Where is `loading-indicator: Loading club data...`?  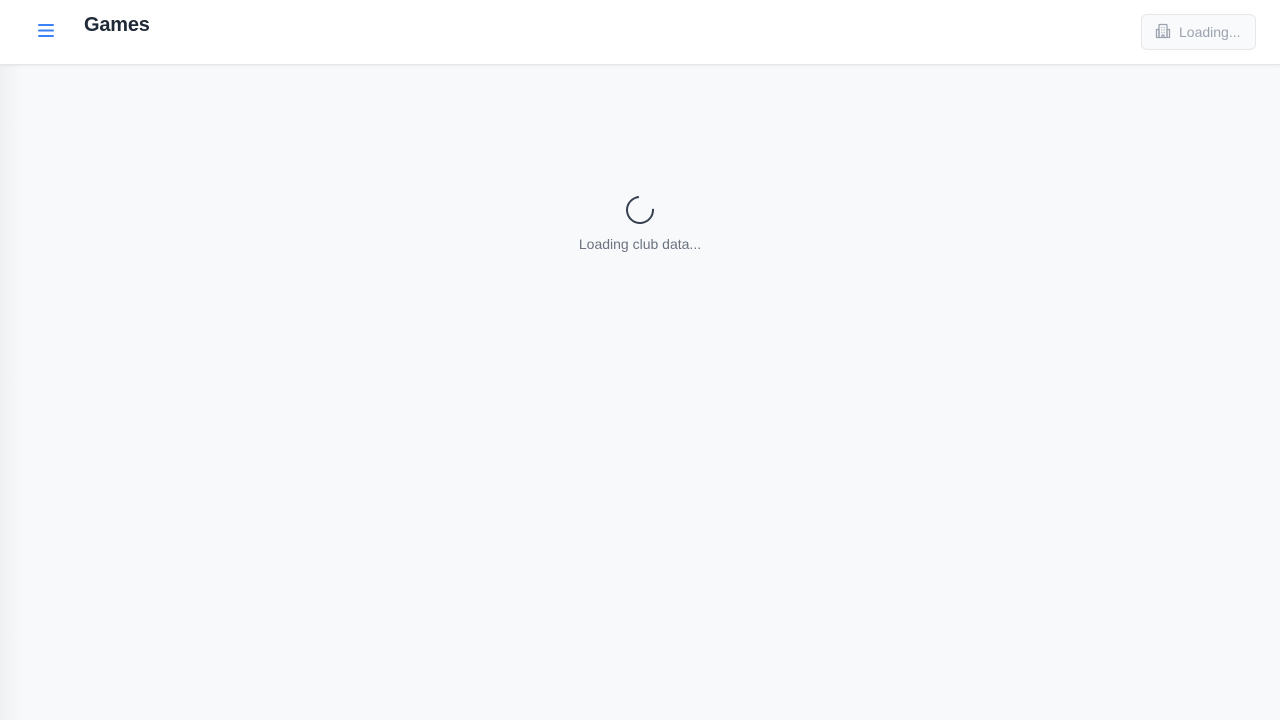
loading-indicator: Loading club data... is located at coordinates (640, 221).